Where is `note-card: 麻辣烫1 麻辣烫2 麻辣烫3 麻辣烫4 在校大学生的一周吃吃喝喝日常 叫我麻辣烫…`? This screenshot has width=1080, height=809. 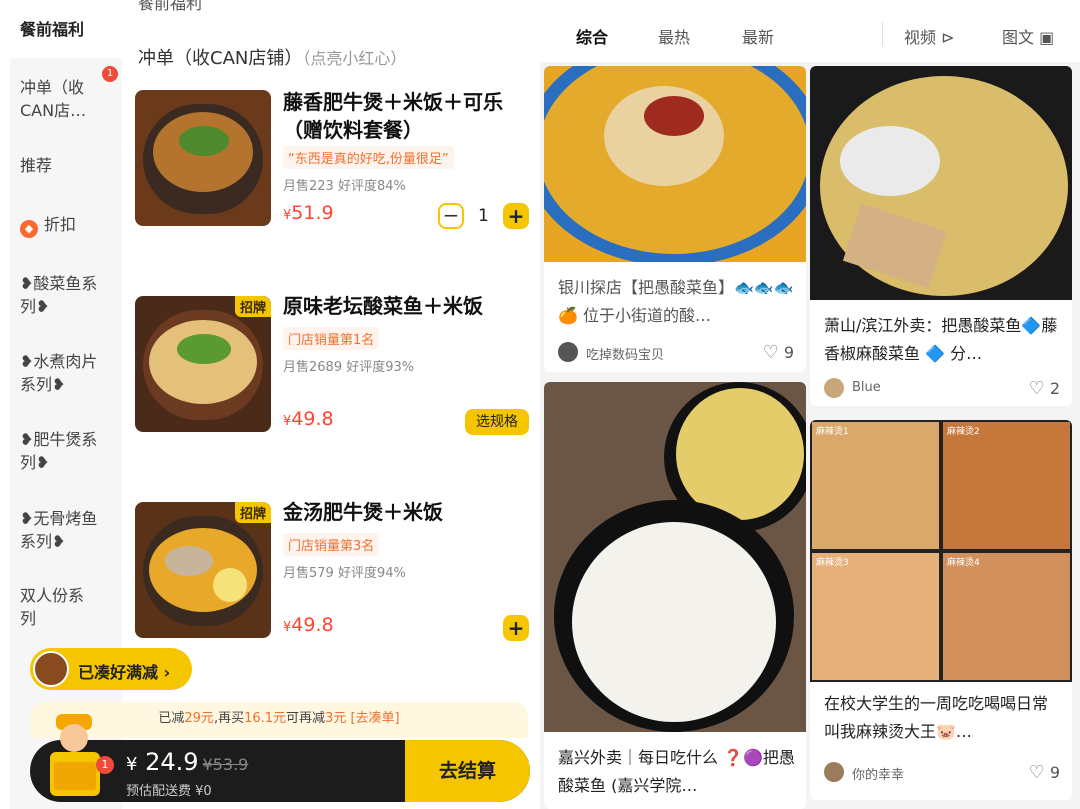 note-card: 麻辣烫1 麻辣烫2 麻辣烫3 麻辣烫4 在校大学生的一周吃吃喝喝日常 叫我麻辣烫… is located at coordinates (941, 610).